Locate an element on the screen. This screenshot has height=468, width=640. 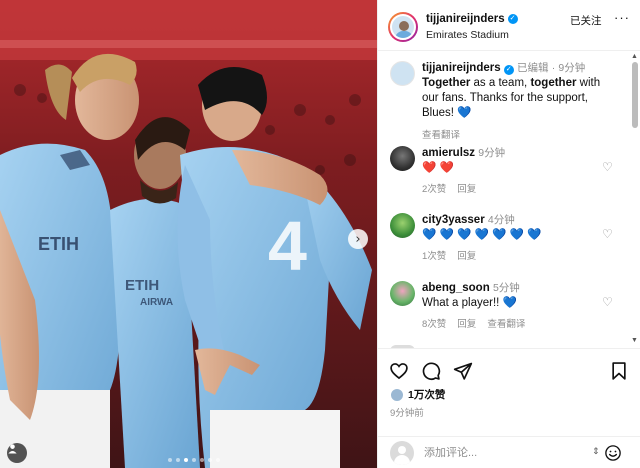
comments-scrollbar is located at coordinates (635, 95).